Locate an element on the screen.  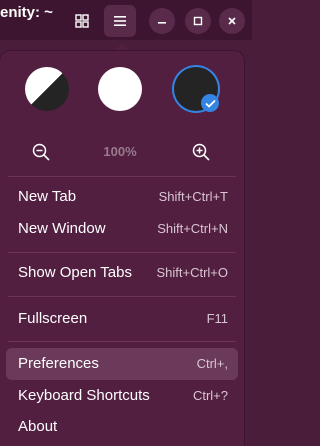
menu-item-show-open-tabs: Show Open Tabs Shift+Ctrl+O is located at coordinates (122, 273).